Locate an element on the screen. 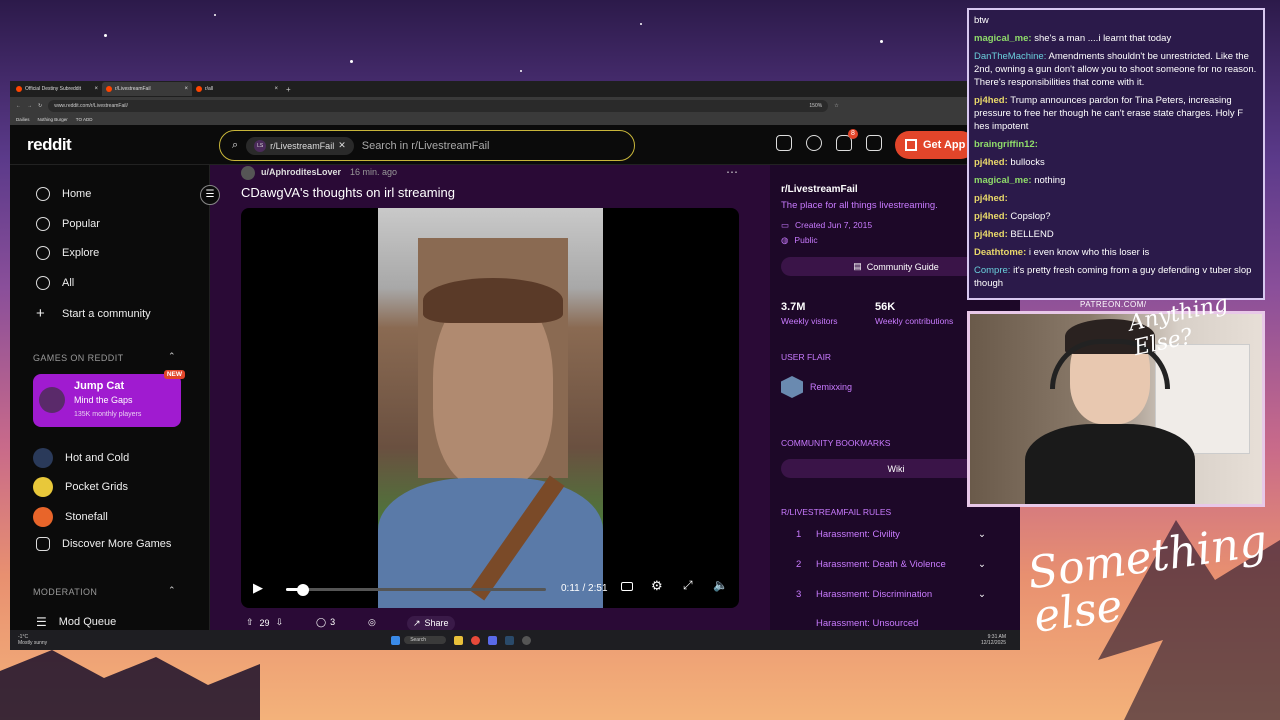 The image size is (1280, 720). chat-text: she's a man ....i learnt that today is located at coordinates (1103, 38).